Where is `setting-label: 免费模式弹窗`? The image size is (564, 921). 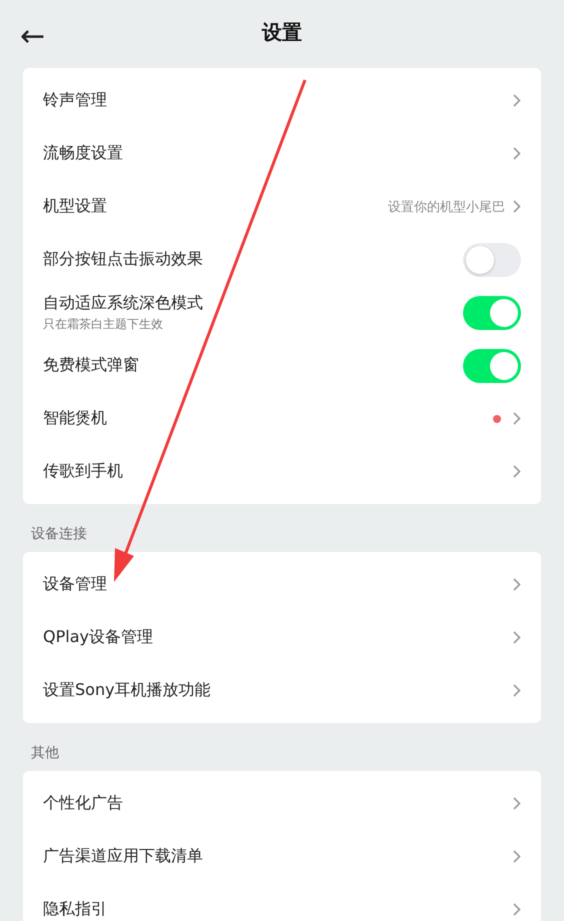
setting-label: 免费模式弹窗 is located at coordinates (253, 365).